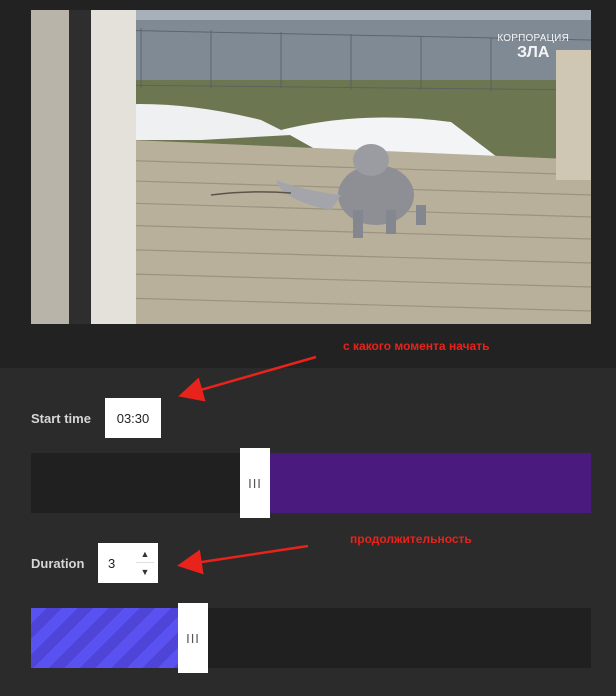 The height and width of the screenshot is (696, 616). I want to click on triangle-up-icon: ▲, so click(145, 554).